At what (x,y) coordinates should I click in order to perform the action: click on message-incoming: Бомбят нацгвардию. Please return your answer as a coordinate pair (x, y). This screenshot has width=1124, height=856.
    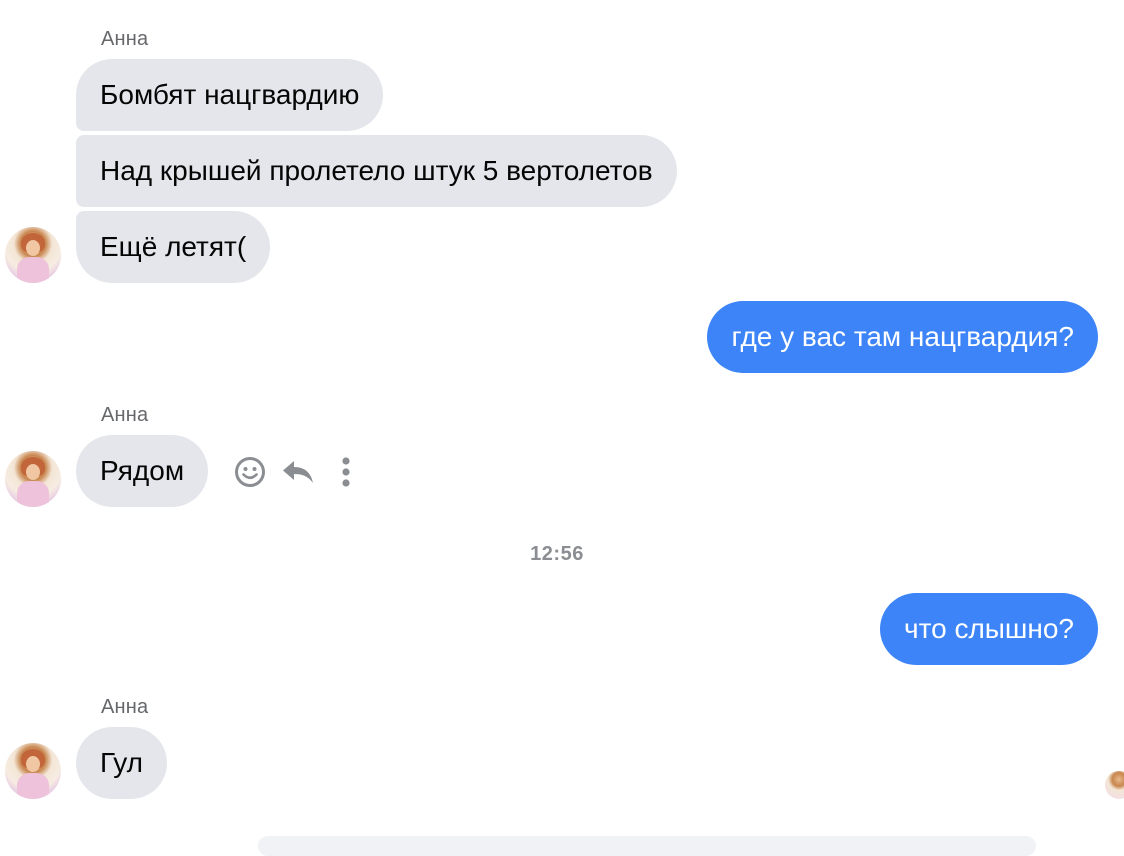
    Looking at the image, I should click on (230, 95).